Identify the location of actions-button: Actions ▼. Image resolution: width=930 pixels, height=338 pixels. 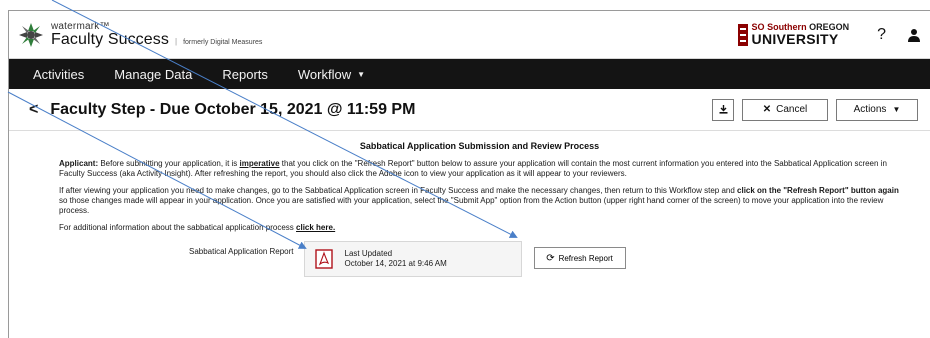
(877, 109).